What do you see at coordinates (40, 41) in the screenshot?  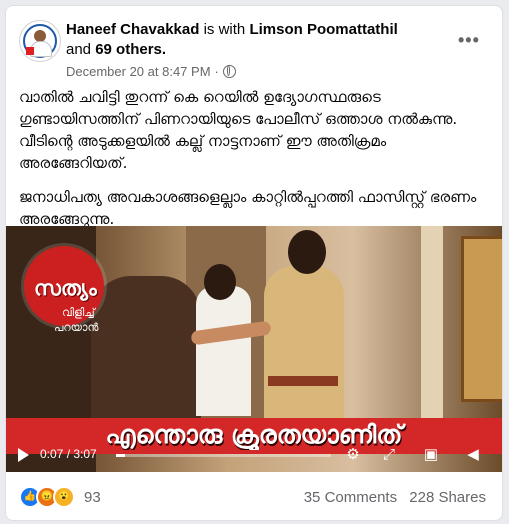 I see `author-avatar` at bounding box center [40, 41].